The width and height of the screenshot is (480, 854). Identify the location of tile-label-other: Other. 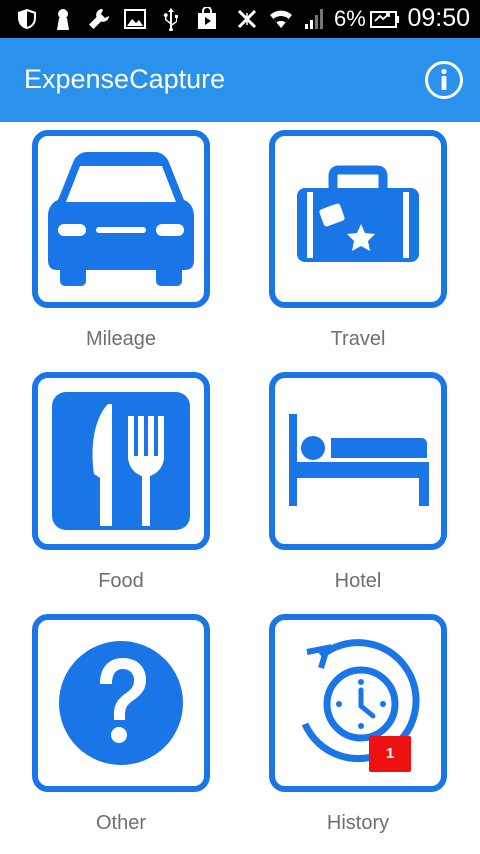
(121, 823).